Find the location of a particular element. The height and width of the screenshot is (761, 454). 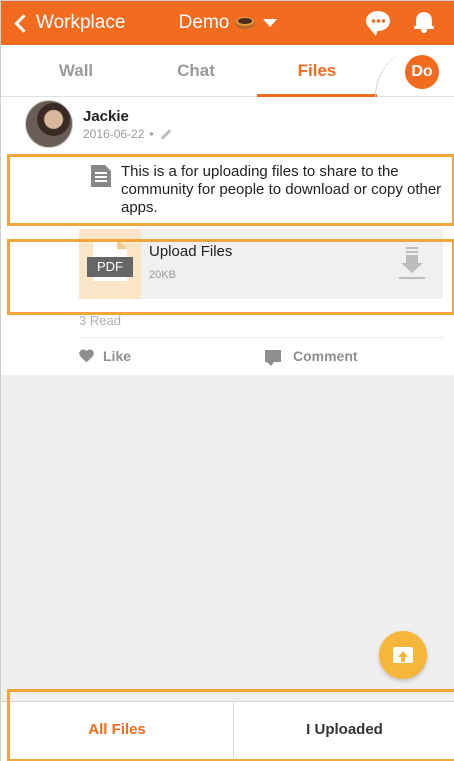

section-tabs: Wall Chat Files Do is located at coordinates (227, 71).